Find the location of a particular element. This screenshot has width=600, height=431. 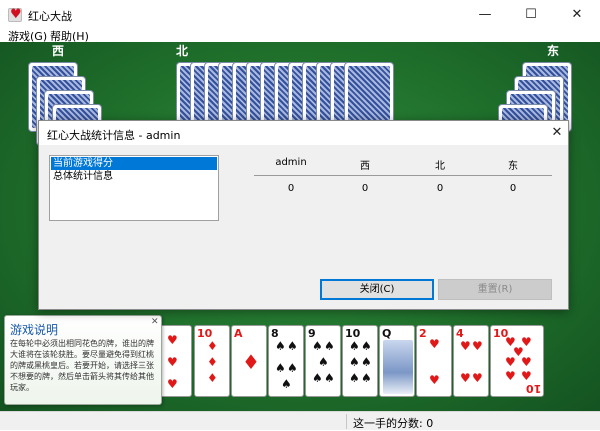

hand-card: 10 ♦ ♦ ♦ is located at coordinates (212, 361).